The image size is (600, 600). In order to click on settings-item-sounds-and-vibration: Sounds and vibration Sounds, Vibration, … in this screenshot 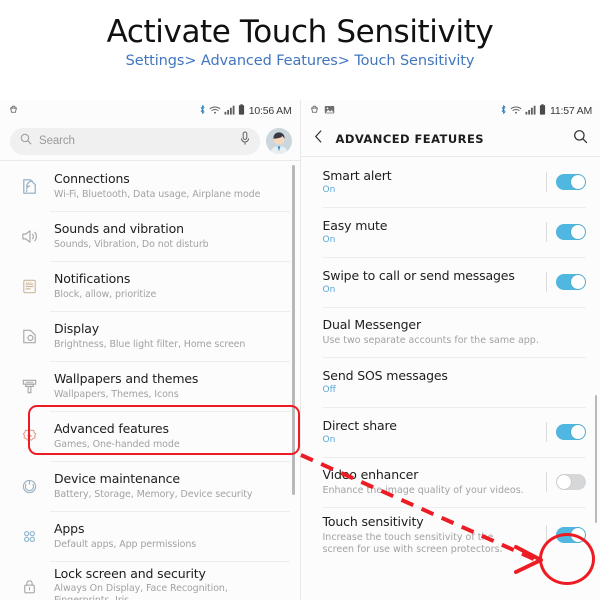, I will do `click(150, 236)`.